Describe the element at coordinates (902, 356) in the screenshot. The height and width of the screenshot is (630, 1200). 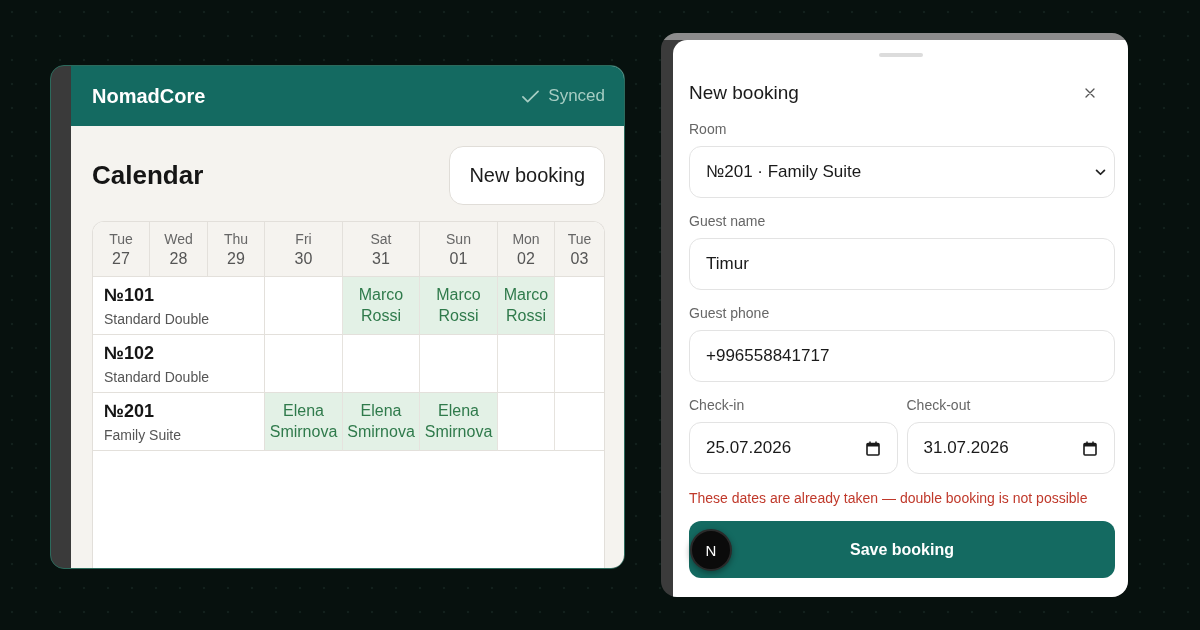
I see `text-field: +996558841717` at that location.